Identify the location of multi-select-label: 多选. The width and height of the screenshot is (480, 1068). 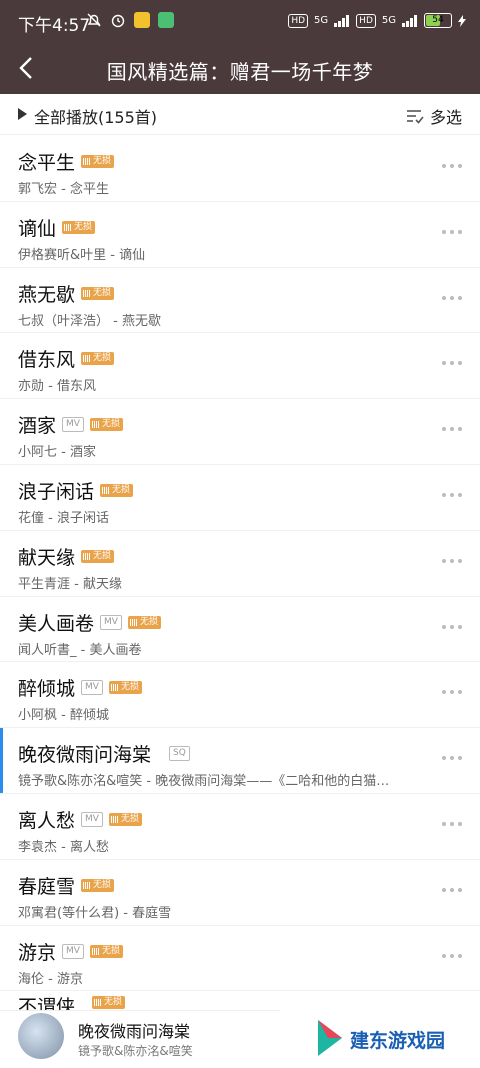
(445, 117).